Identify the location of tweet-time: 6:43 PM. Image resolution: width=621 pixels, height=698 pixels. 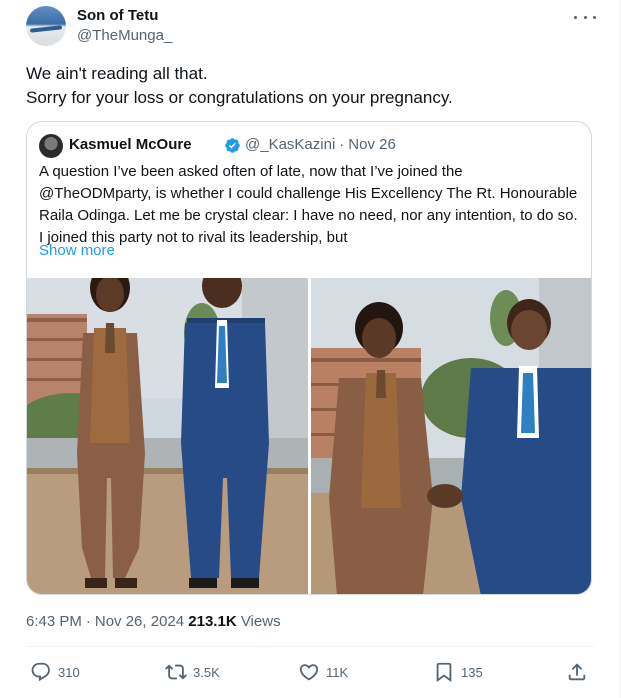
(54, 621).